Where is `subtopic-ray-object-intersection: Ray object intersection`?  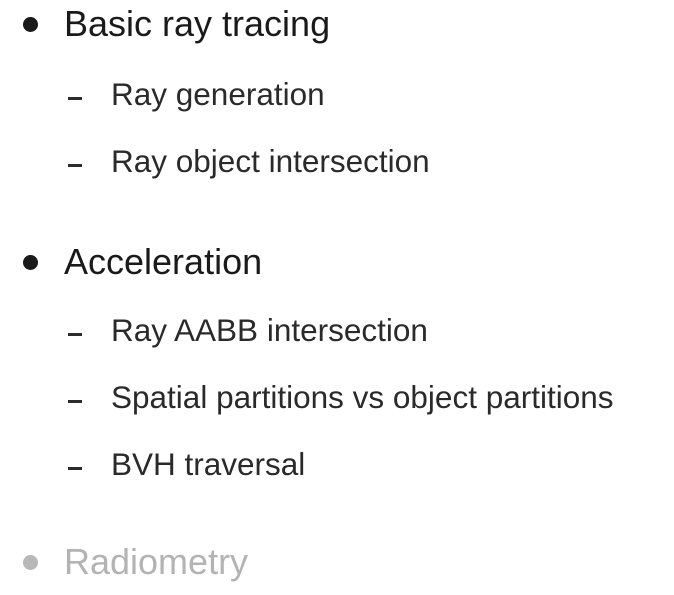
subtopic-ray-object-intersection: Ray object intersection is located at coordinates (337, 161).